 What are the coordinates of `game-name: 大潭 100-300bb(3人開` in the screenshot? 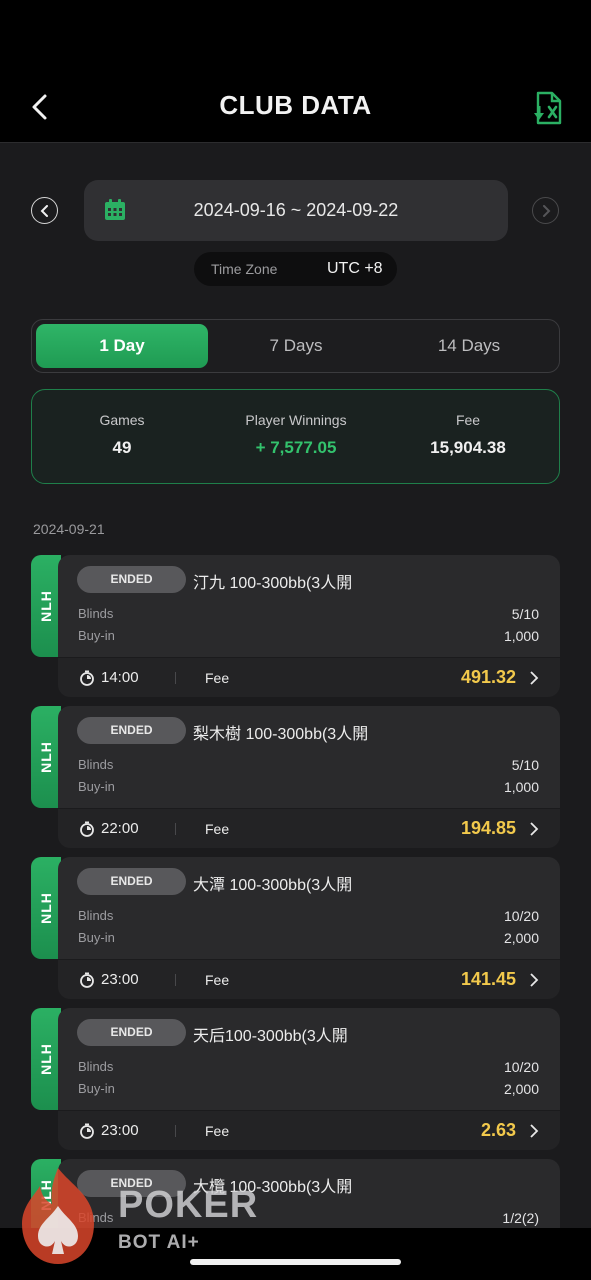 It's located at (273, 885).